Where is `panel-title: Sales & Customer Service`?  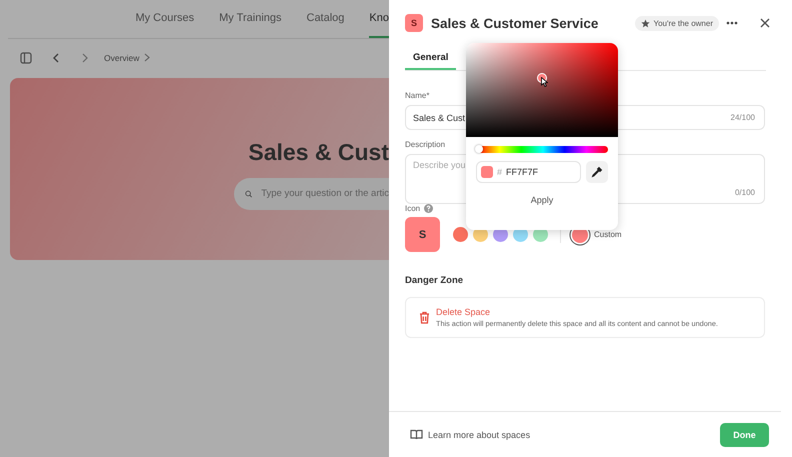
panel-title: Sales & Customer Service is located at coordinates (515, 23).